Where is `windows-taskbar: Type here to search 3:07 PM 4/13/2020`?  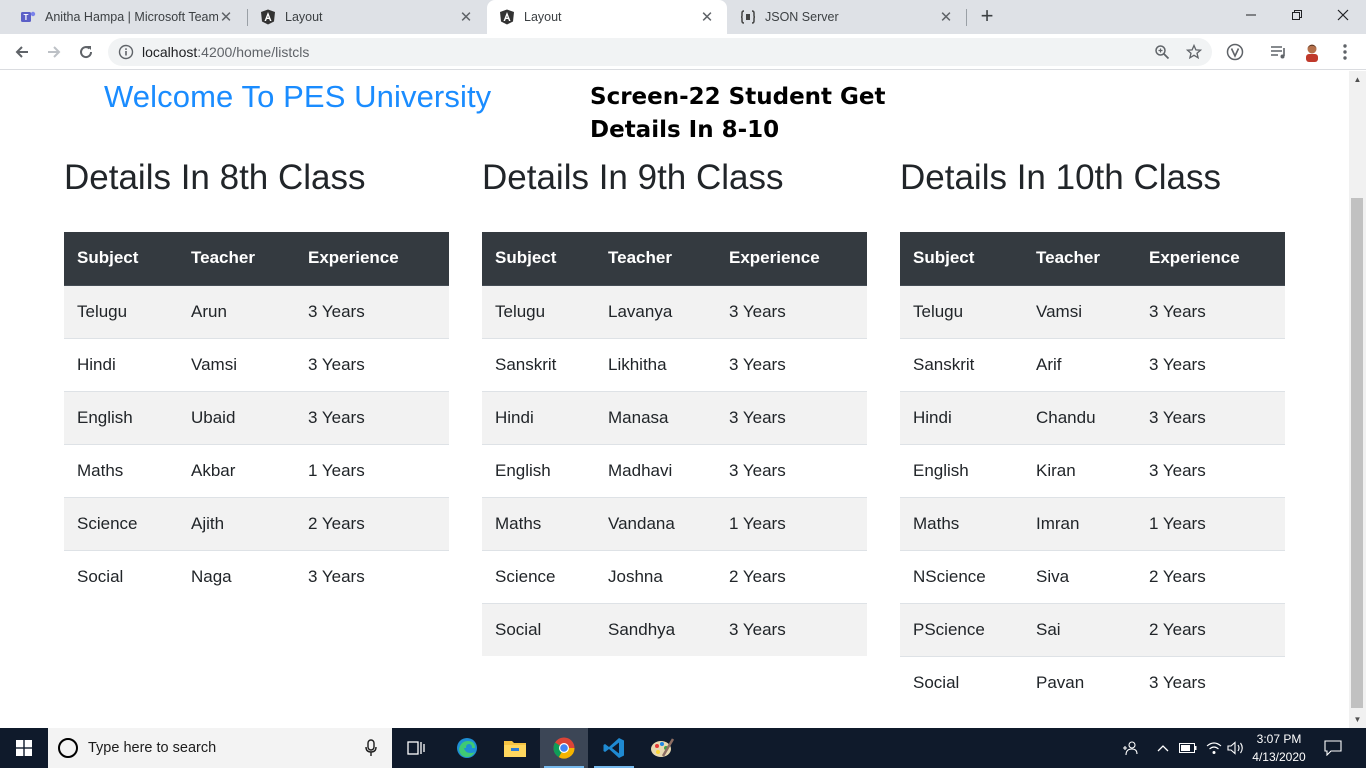
windows-taskbar: Type here to search 3:07 PM 4/13/2020 is located at coordinates (683, 748).